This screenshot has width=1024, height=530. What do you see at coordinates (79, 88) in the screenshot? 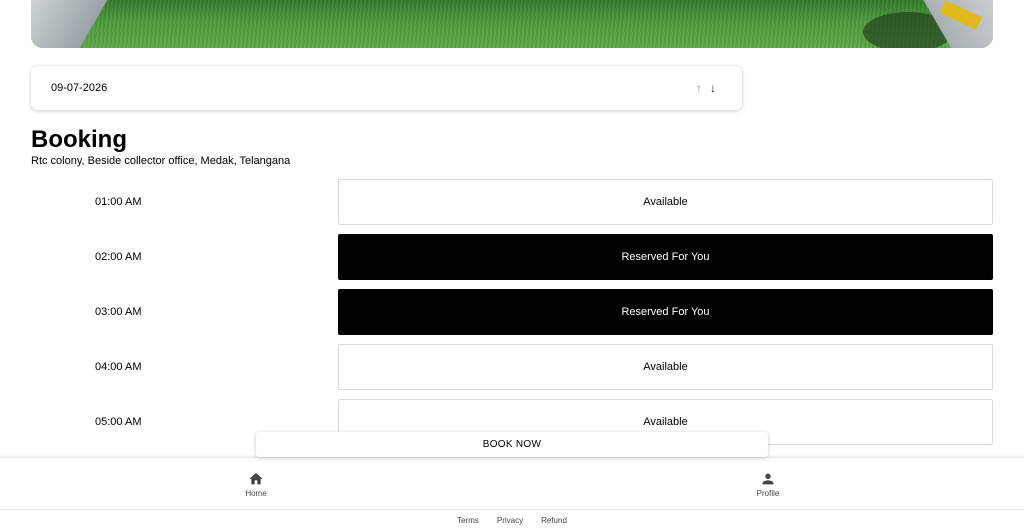
I see `selected-date: 09-07-2026` at bounding box center [79, 88].